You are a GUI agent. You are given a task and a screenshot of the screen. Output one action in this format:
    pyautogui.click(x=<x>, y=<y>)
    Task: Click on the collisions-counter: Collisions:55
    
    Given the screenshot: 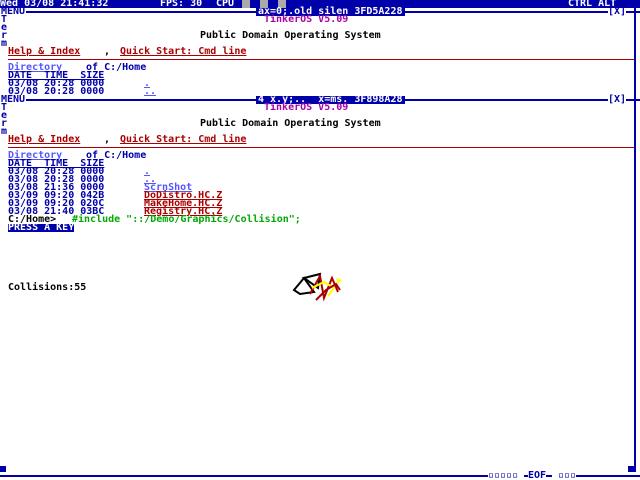 What is the action you would take?
    pyautogui.click(x=47, y=287)
    